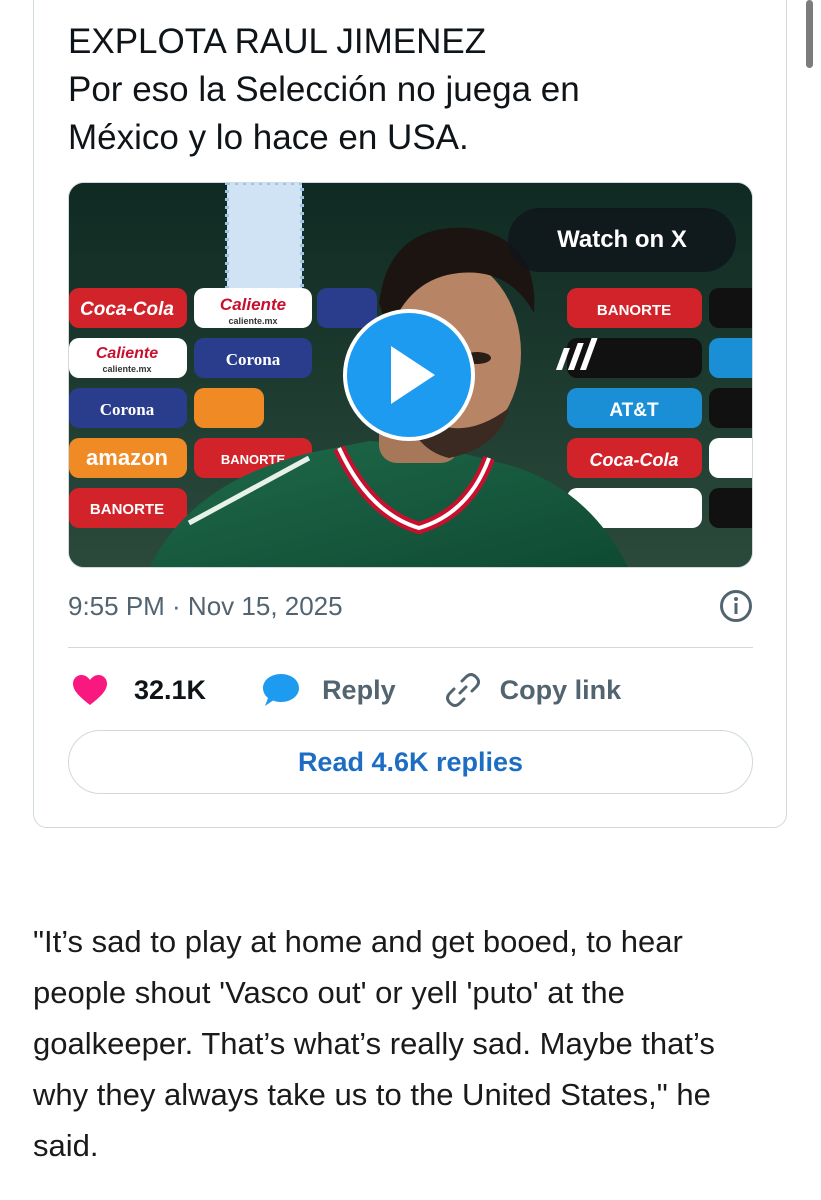  What do you see at coordinates (560, 689) in the screenshot?
I see `copy-link-label: Copy link` at bounding box center [560, 689].